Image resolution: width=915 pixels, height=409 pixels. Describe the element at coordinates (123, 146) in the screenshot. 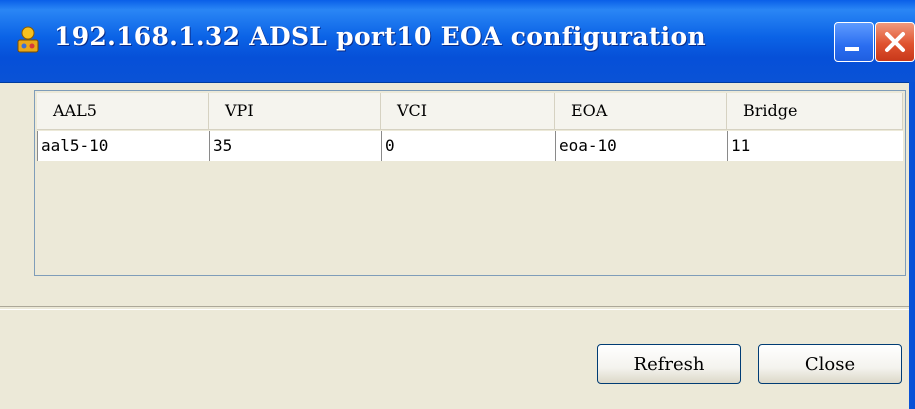

I see `cell-aal5: aal5-10` at that location.